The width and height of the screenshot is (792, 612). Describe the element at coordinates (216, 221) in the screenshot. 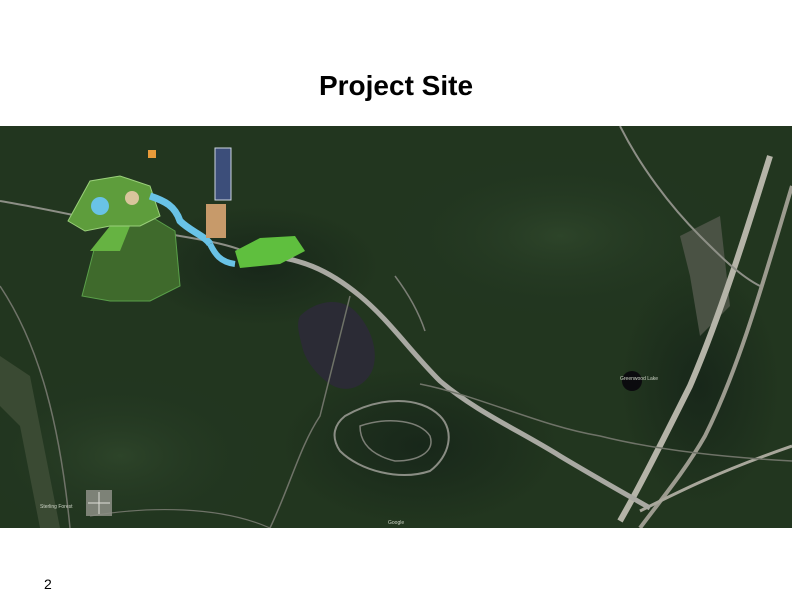

I see `building-cluster` at that location.